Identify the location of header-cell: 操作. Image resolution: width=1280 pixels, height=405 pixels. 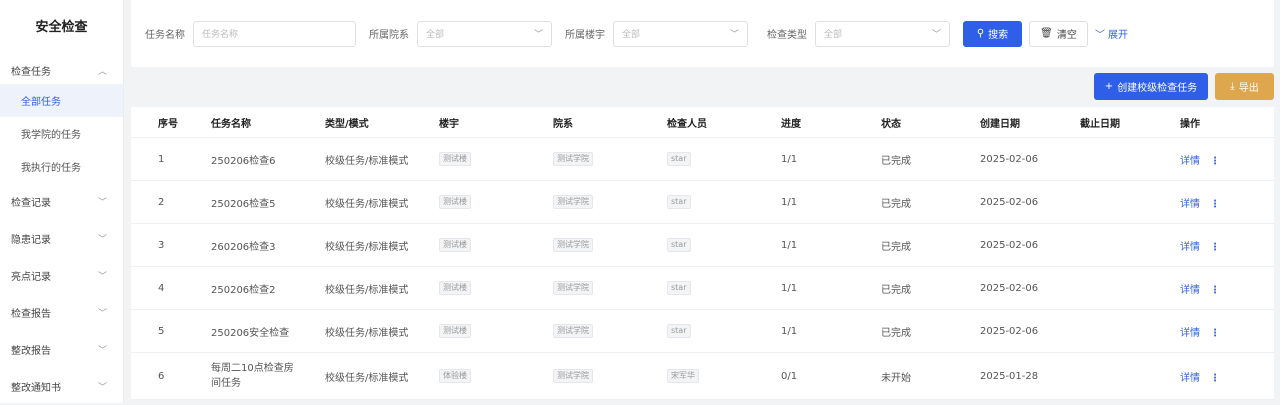
(1190, 124).